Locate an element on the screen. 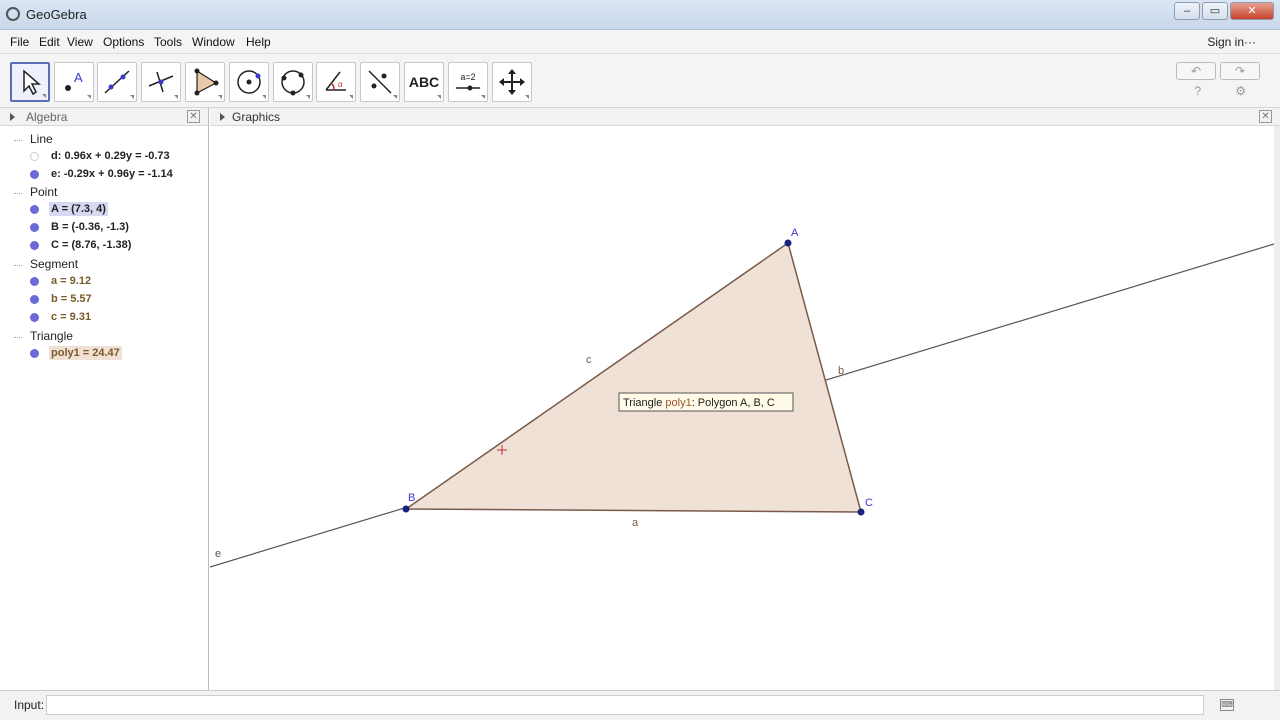 The width and height of the screenshot is (1280, 720). graphics-header: Graphics ✕ is located at coordinates (745, 117).